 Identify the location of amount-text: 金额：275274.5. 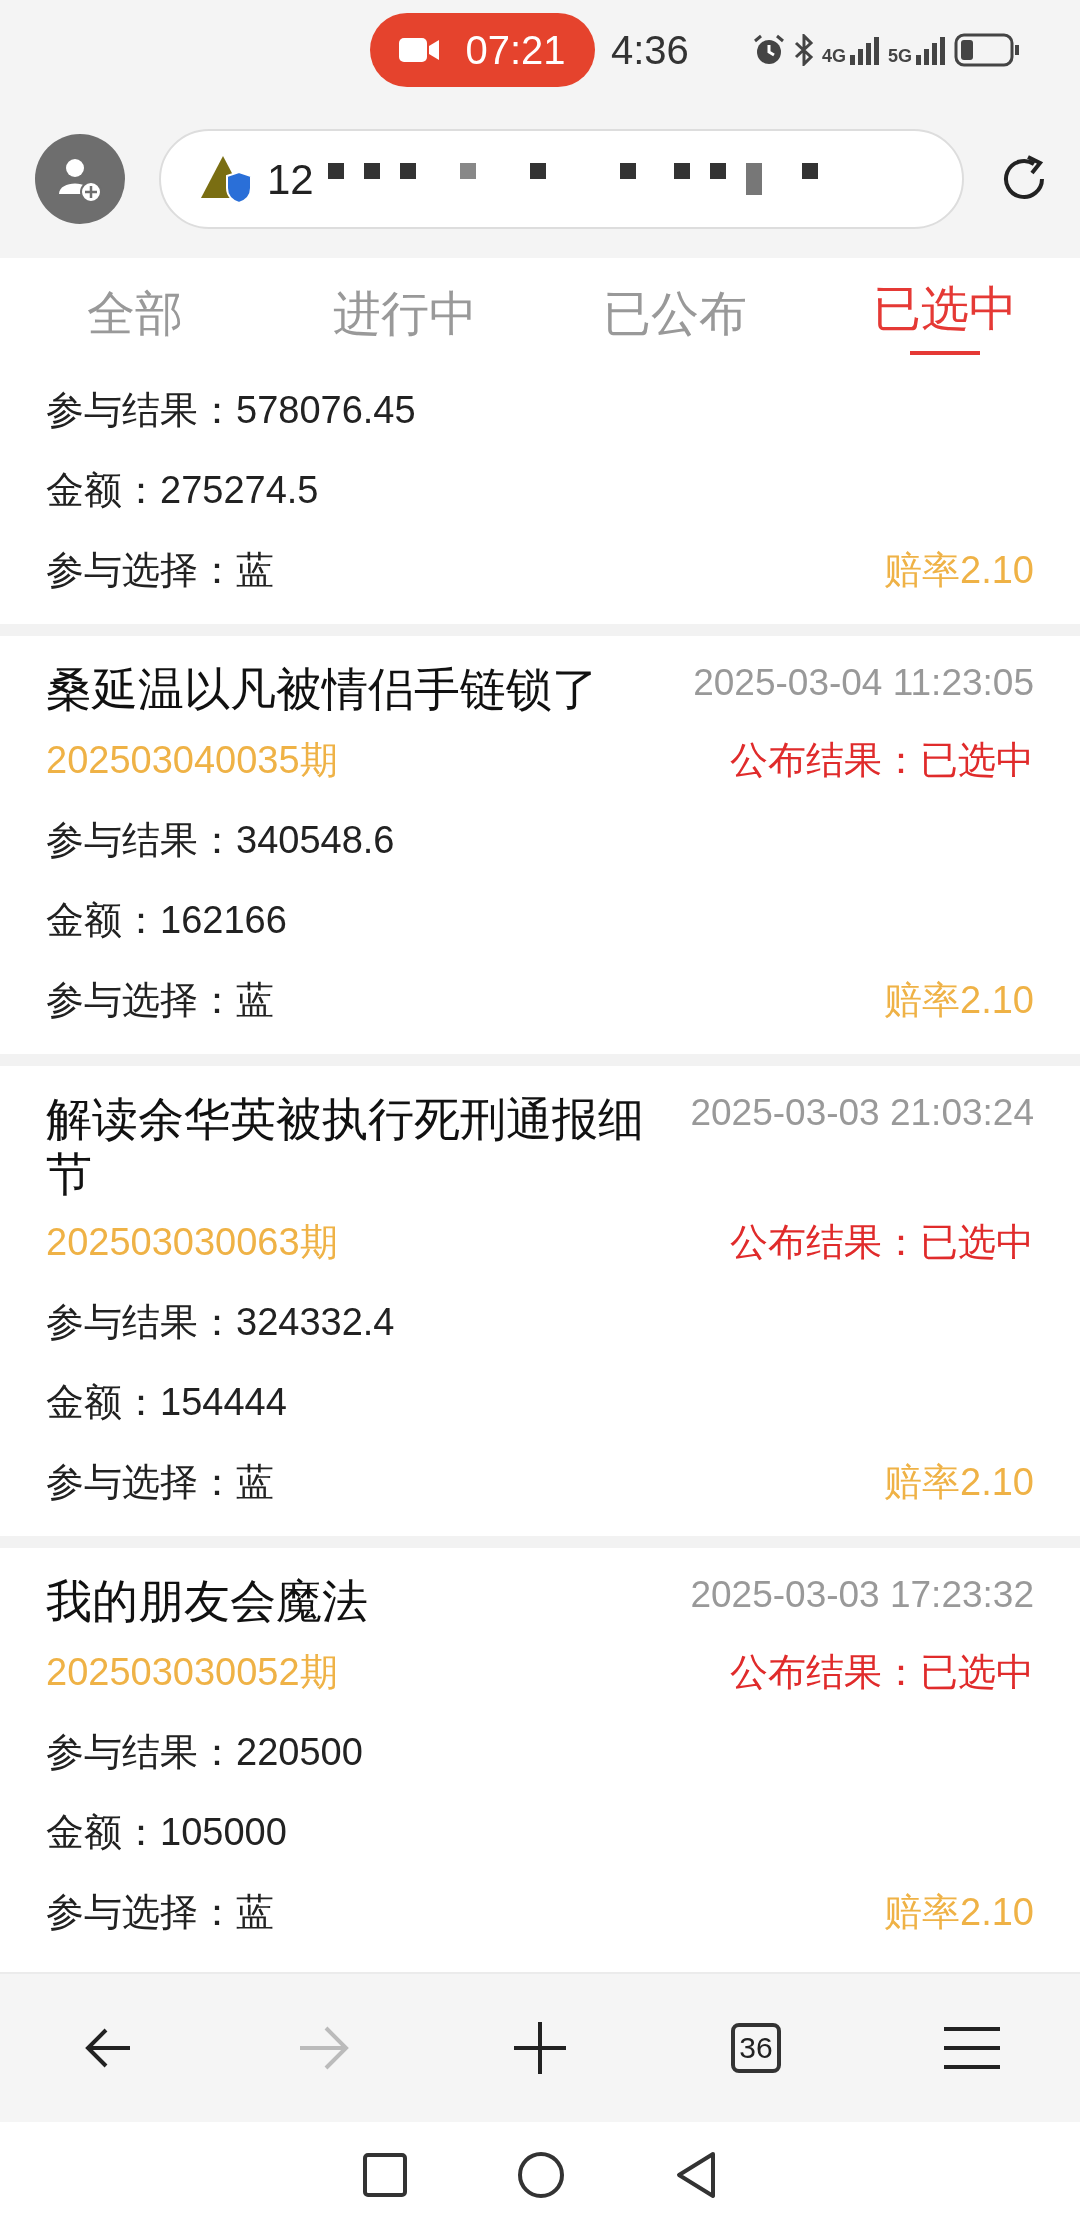
(182, 490).